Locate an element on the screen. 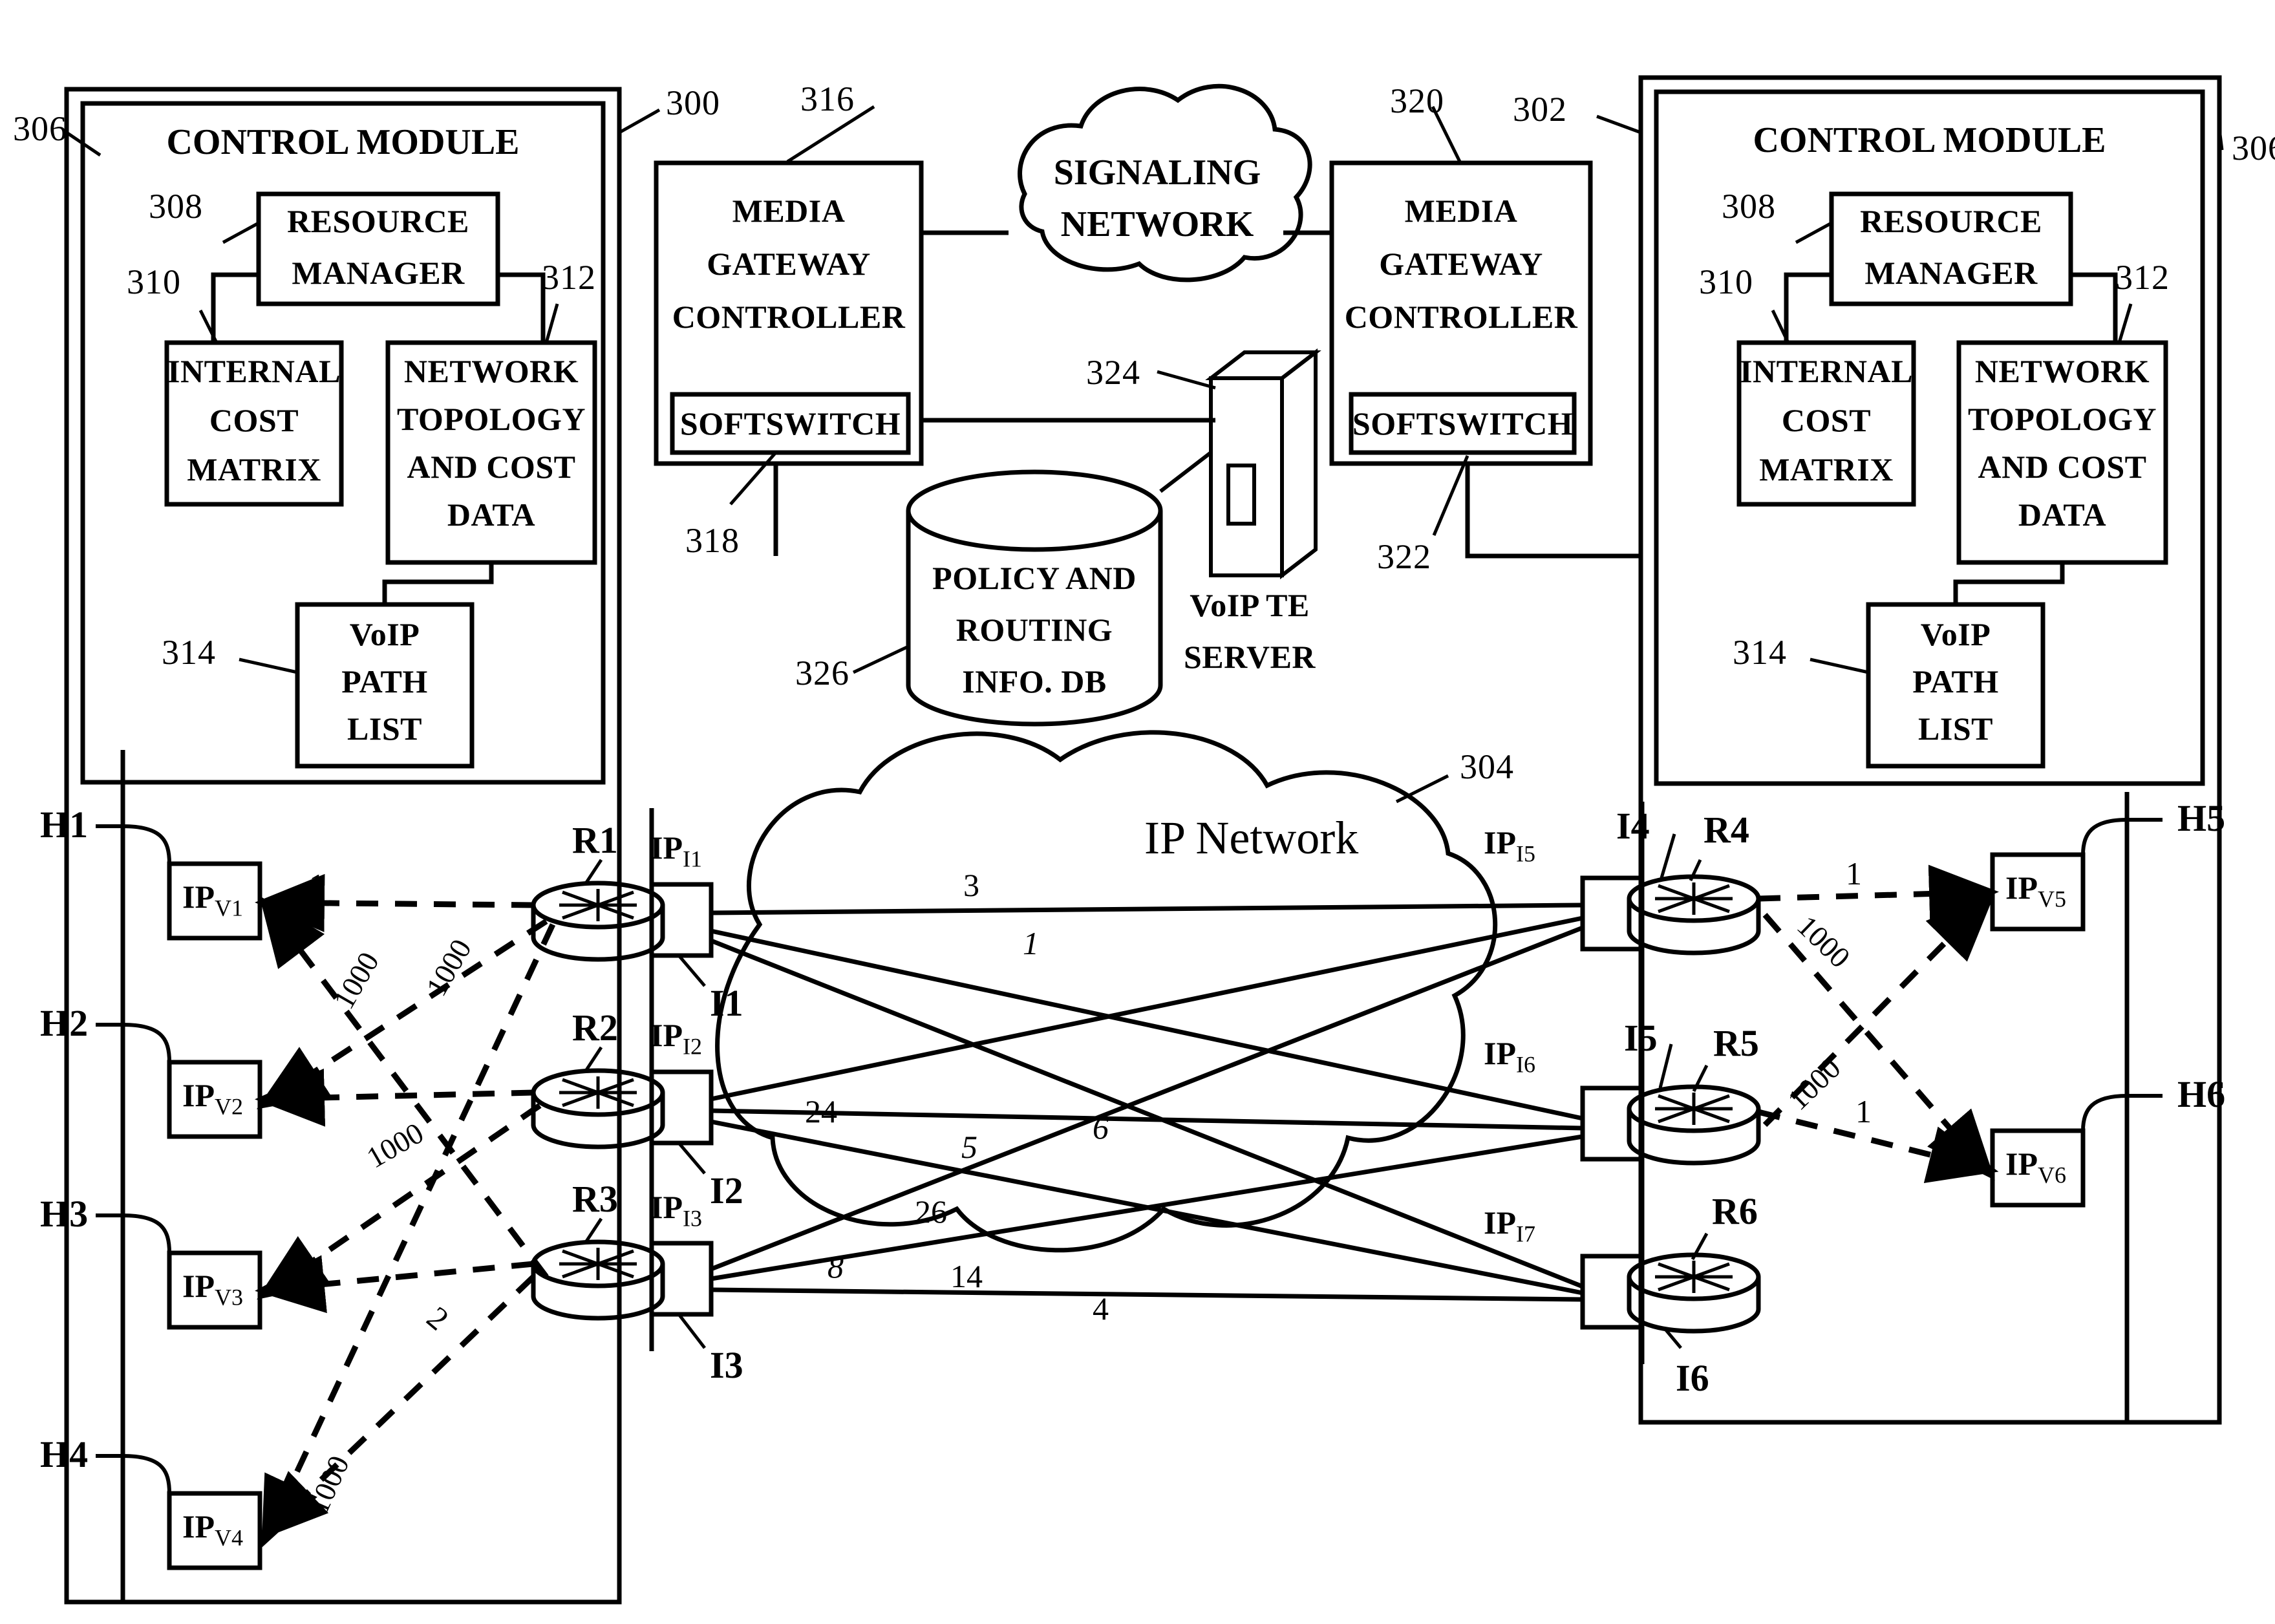 The image size is (2275, 1624). ref-310-right: 310 is located at coordinates (1726, 281).